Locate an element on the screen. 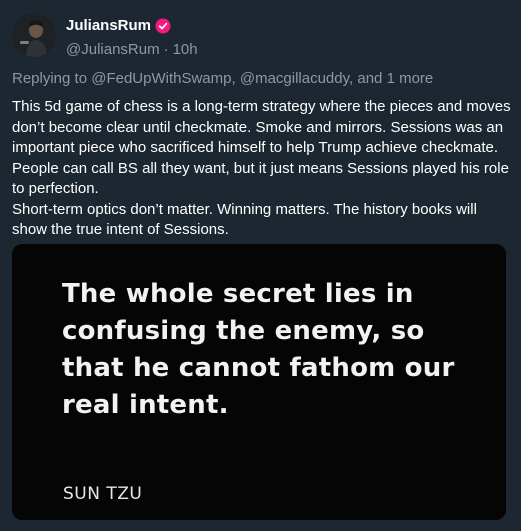  verified-badge-icon is located at coordinates (163, 26).